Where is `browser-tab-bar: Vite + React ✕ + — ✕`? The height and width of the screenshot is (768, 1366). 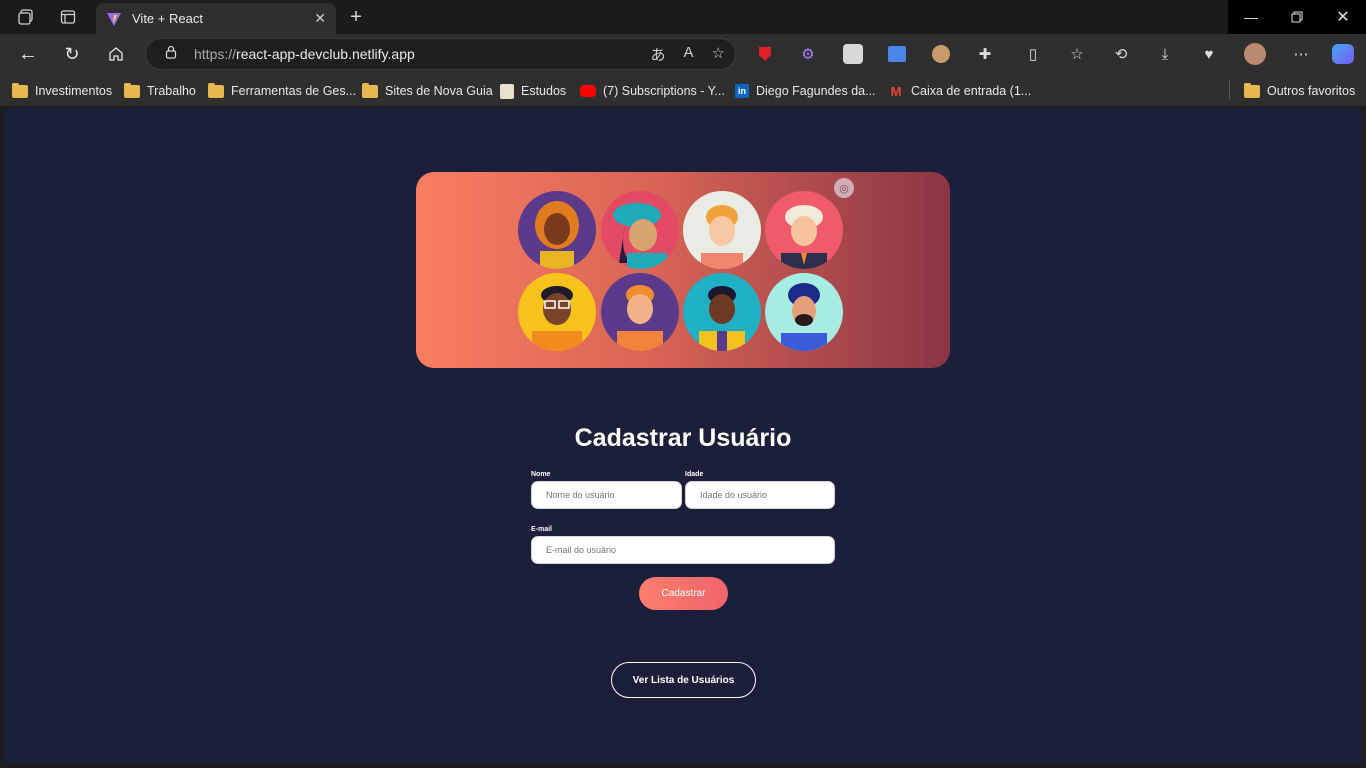
browser-tab-bar: Vite + React ✕ + — ✕ is located at coordinates (683, 17).